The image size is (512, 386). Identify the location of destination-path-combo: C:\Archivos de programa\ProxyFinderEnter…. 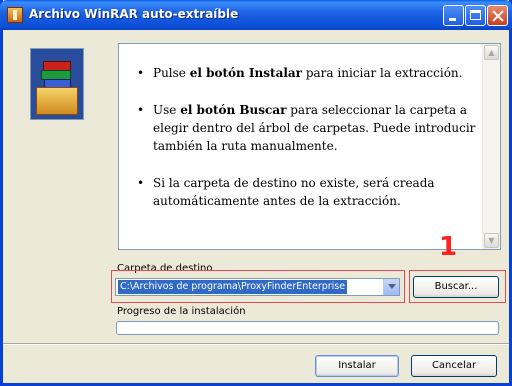
(257, 287).